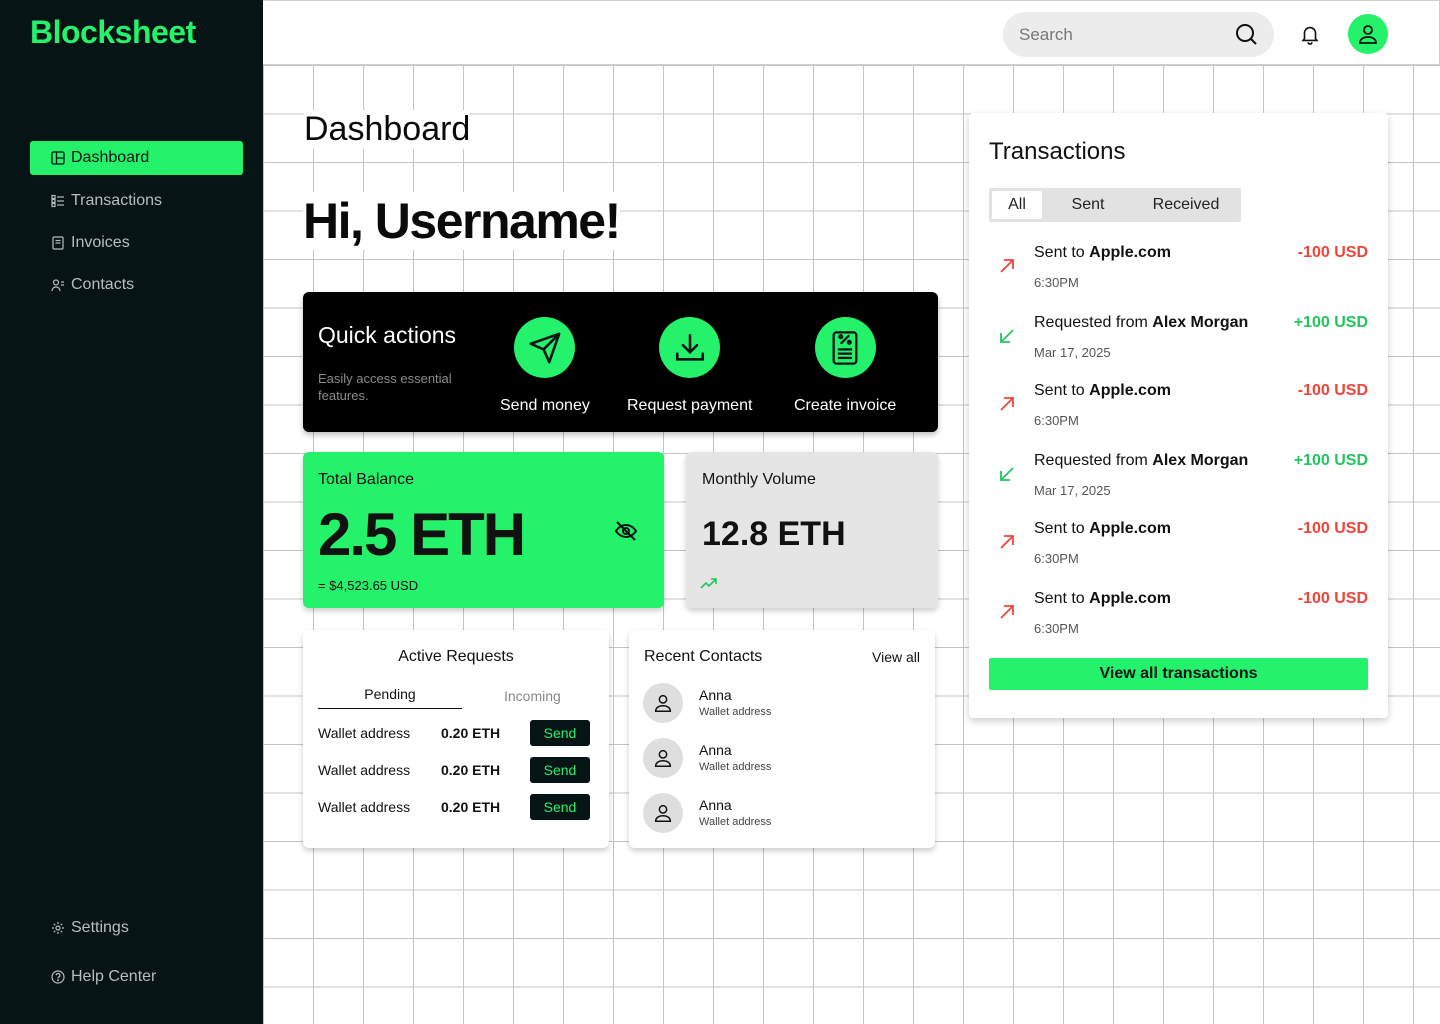 Image resolution: width=1440 pixels, height=1024 pixels. I want to click on search-box, so click(1138, 34).